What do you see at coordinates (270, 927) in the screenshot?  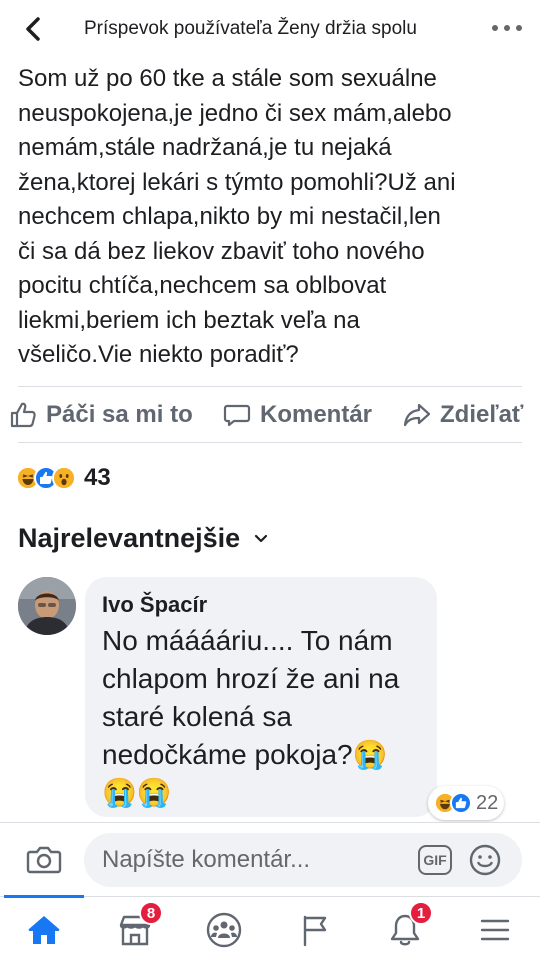 I see `bottom-navigation: 8 1` at bounding box center [270, 927].